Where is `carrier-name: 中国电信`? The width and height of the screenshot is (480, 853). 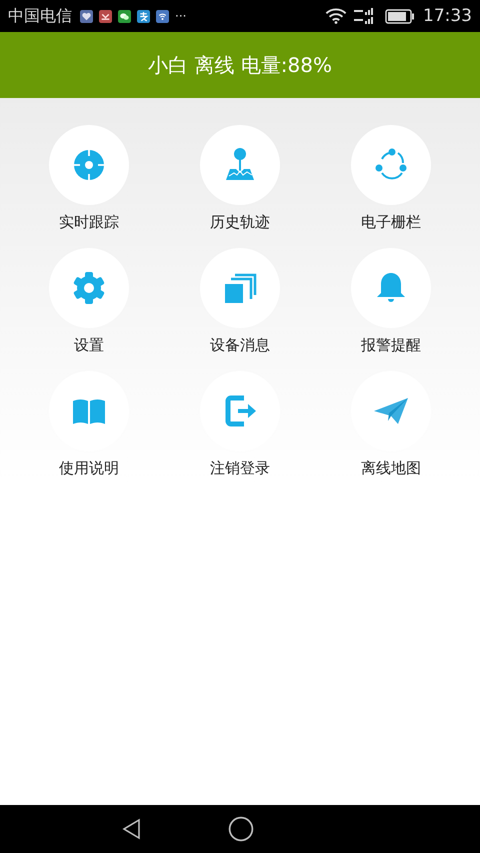 carrier-name: 中国电信 is located at coordinates (40, 16).